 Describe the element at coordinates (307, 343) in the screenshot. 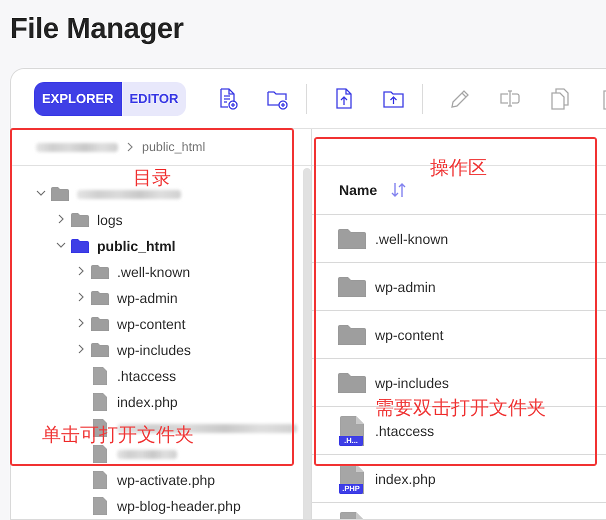

I see `scrollbar` at that location.